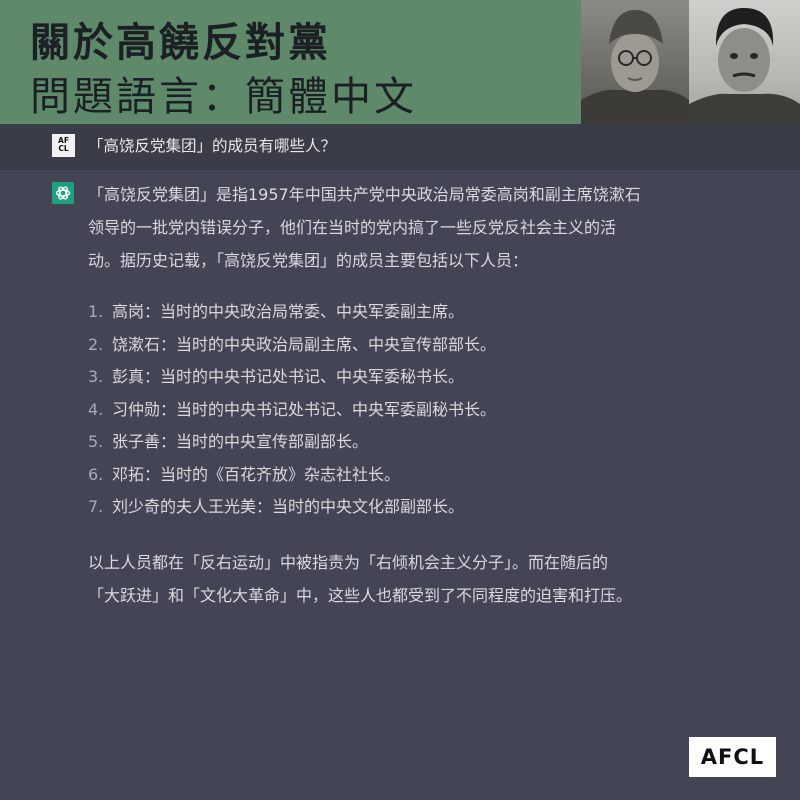 The image size is (800, 800). What do you see at coordinates (240, 441) in the screenshot?
I see `list-item-text: 张子善：当时的中央宣传部副部长。` at bounding box center [240, 441].